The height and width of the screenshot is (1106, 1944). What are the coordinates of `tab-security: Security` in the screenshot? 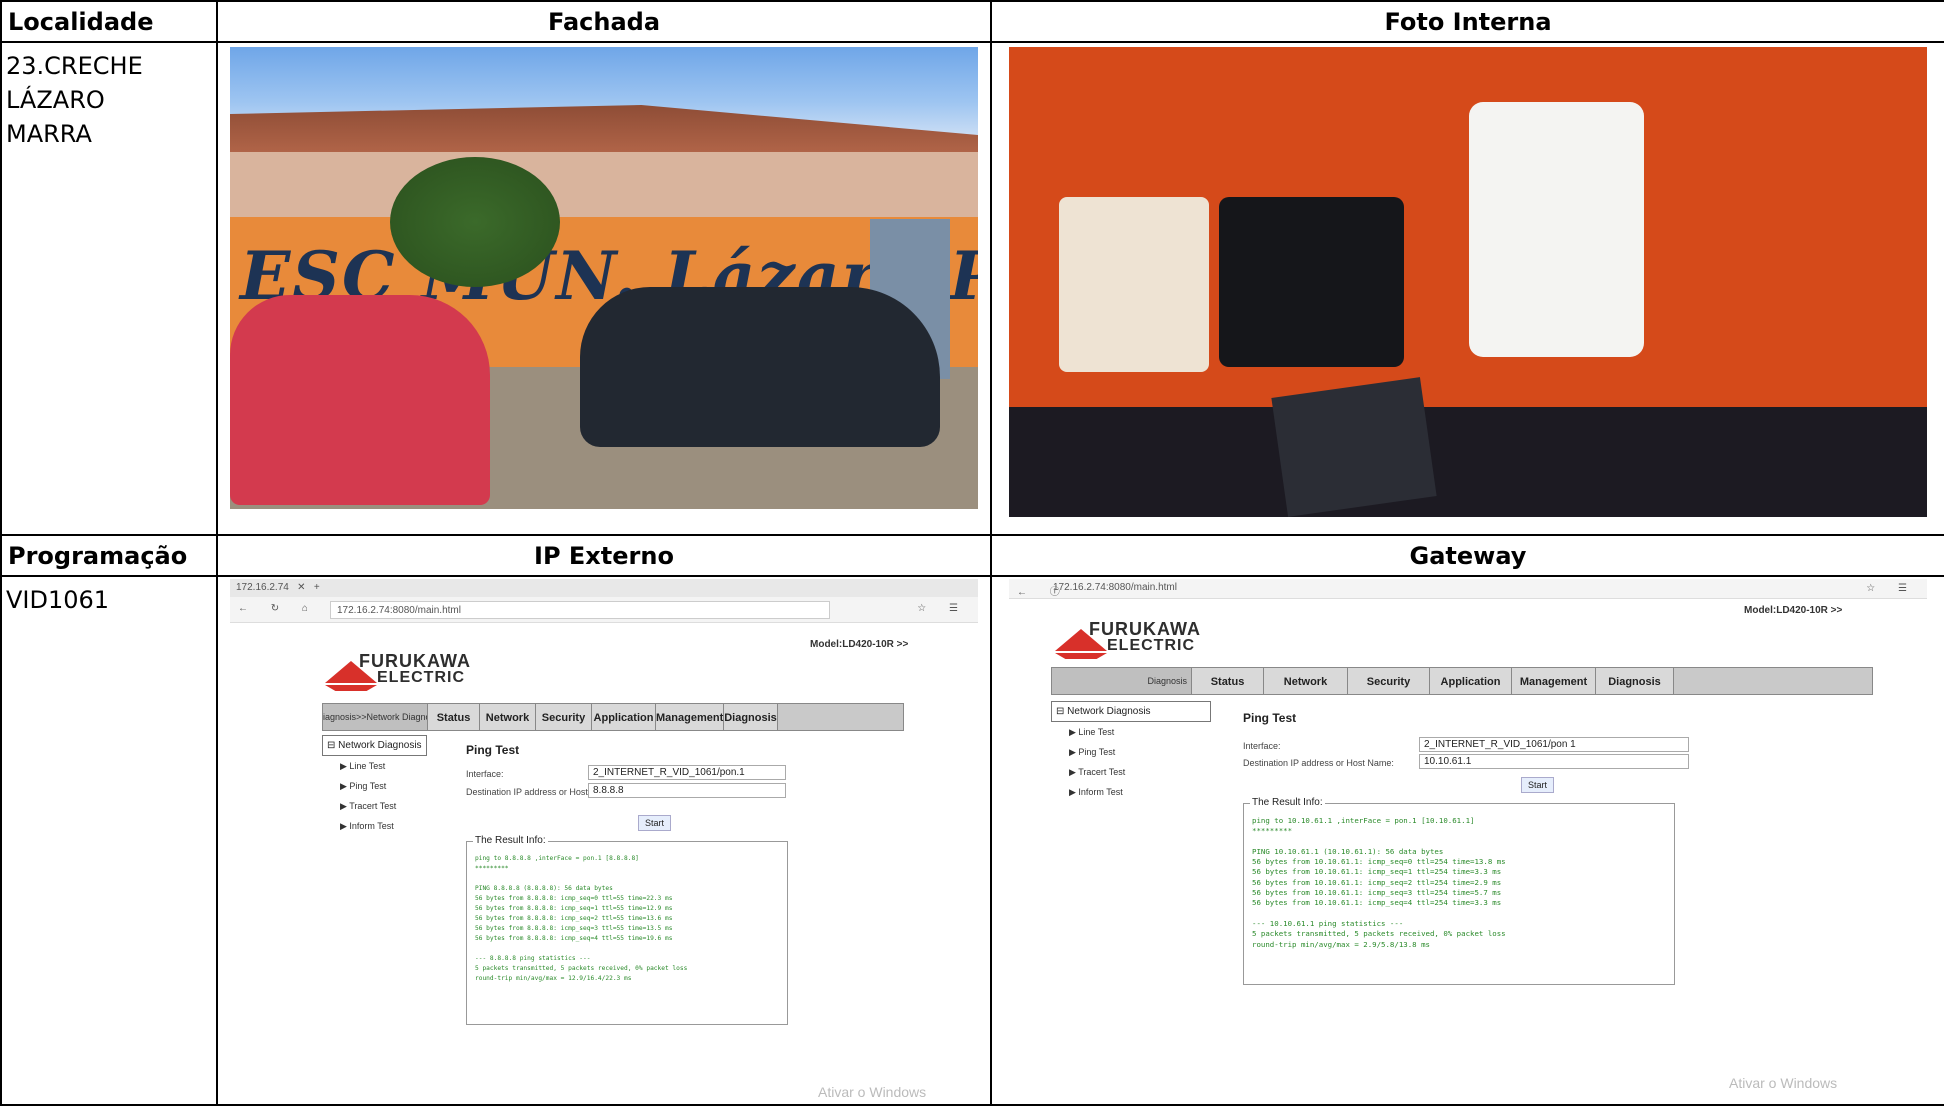 It's located at (564, 717).